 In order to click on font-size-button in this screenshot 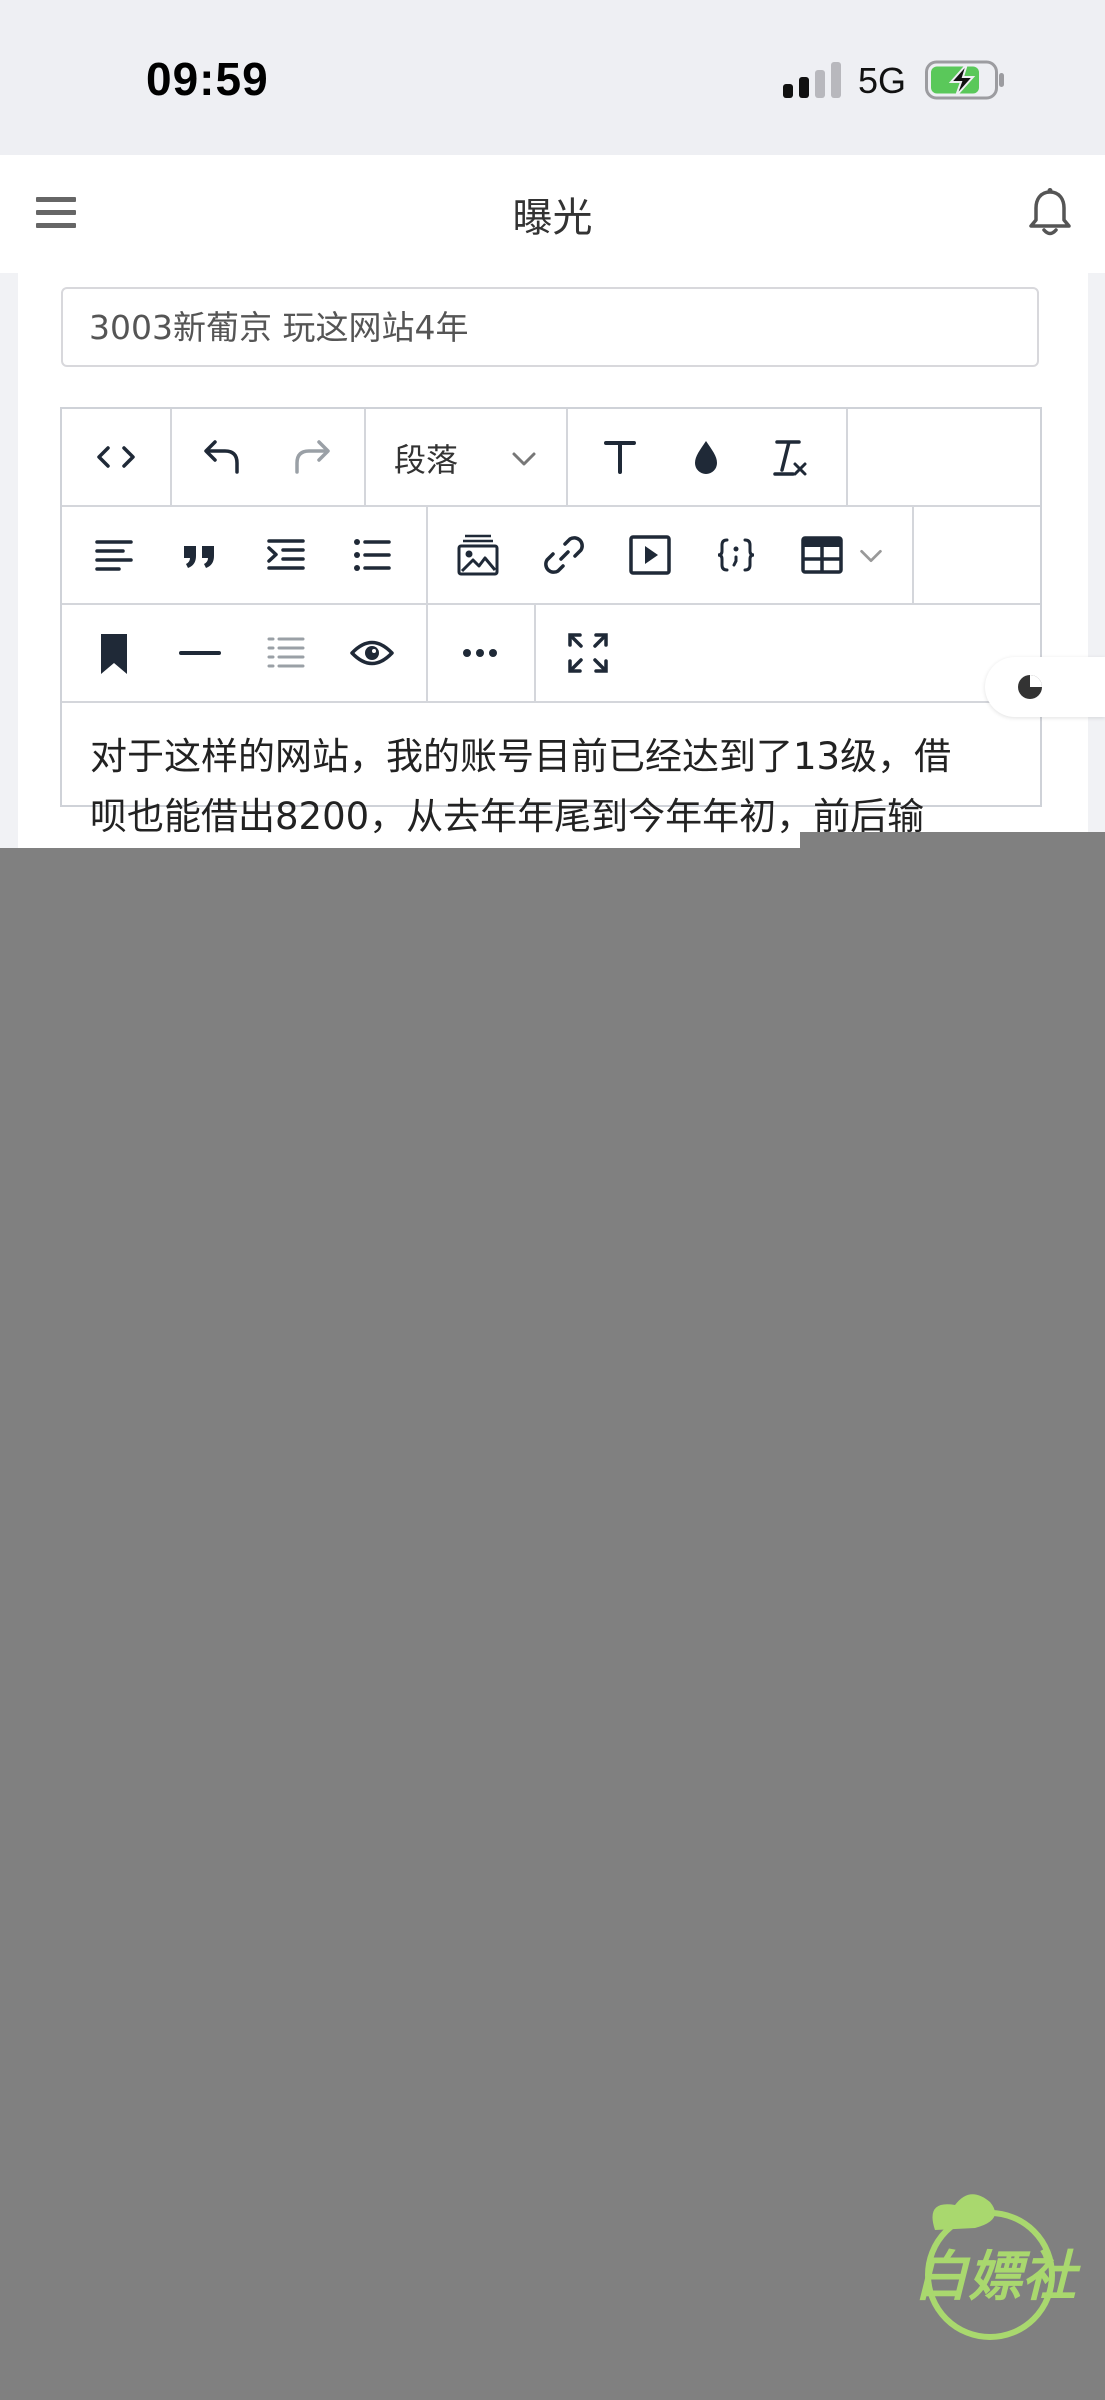, I will do `click(620, 457)`.